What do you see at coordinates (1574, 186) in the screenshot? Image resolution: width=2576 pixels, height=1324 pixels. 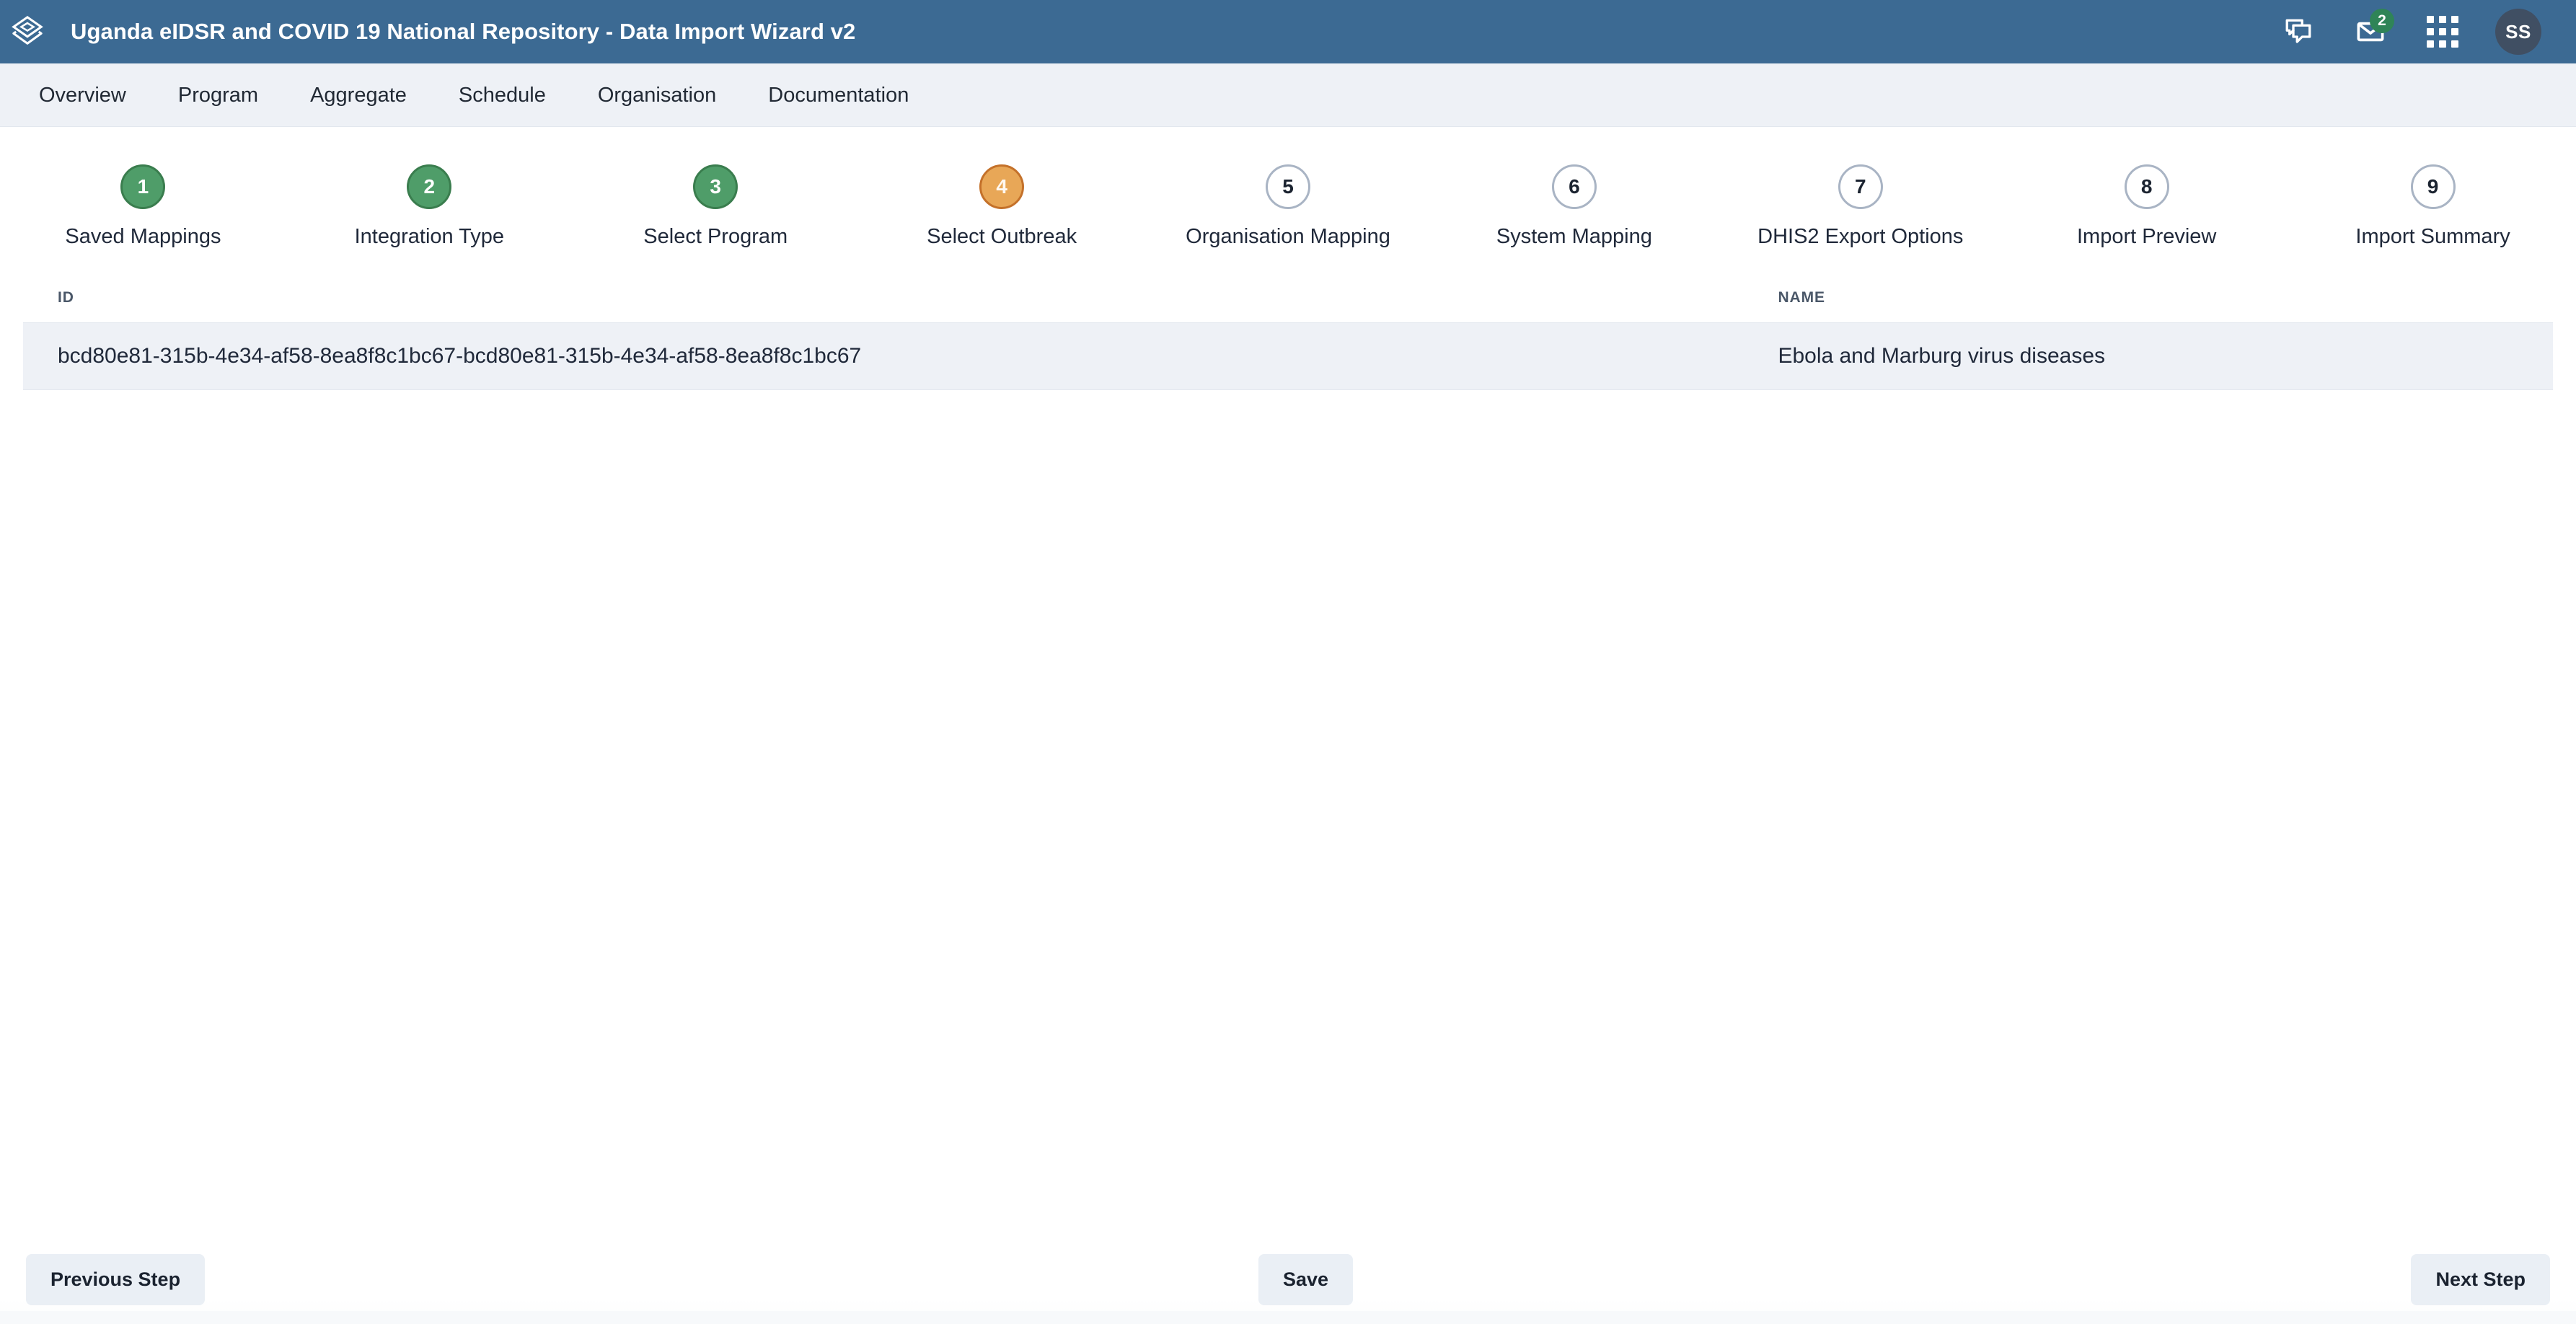 I see `step-number-6: 6` at bounding box center [1574, 186].